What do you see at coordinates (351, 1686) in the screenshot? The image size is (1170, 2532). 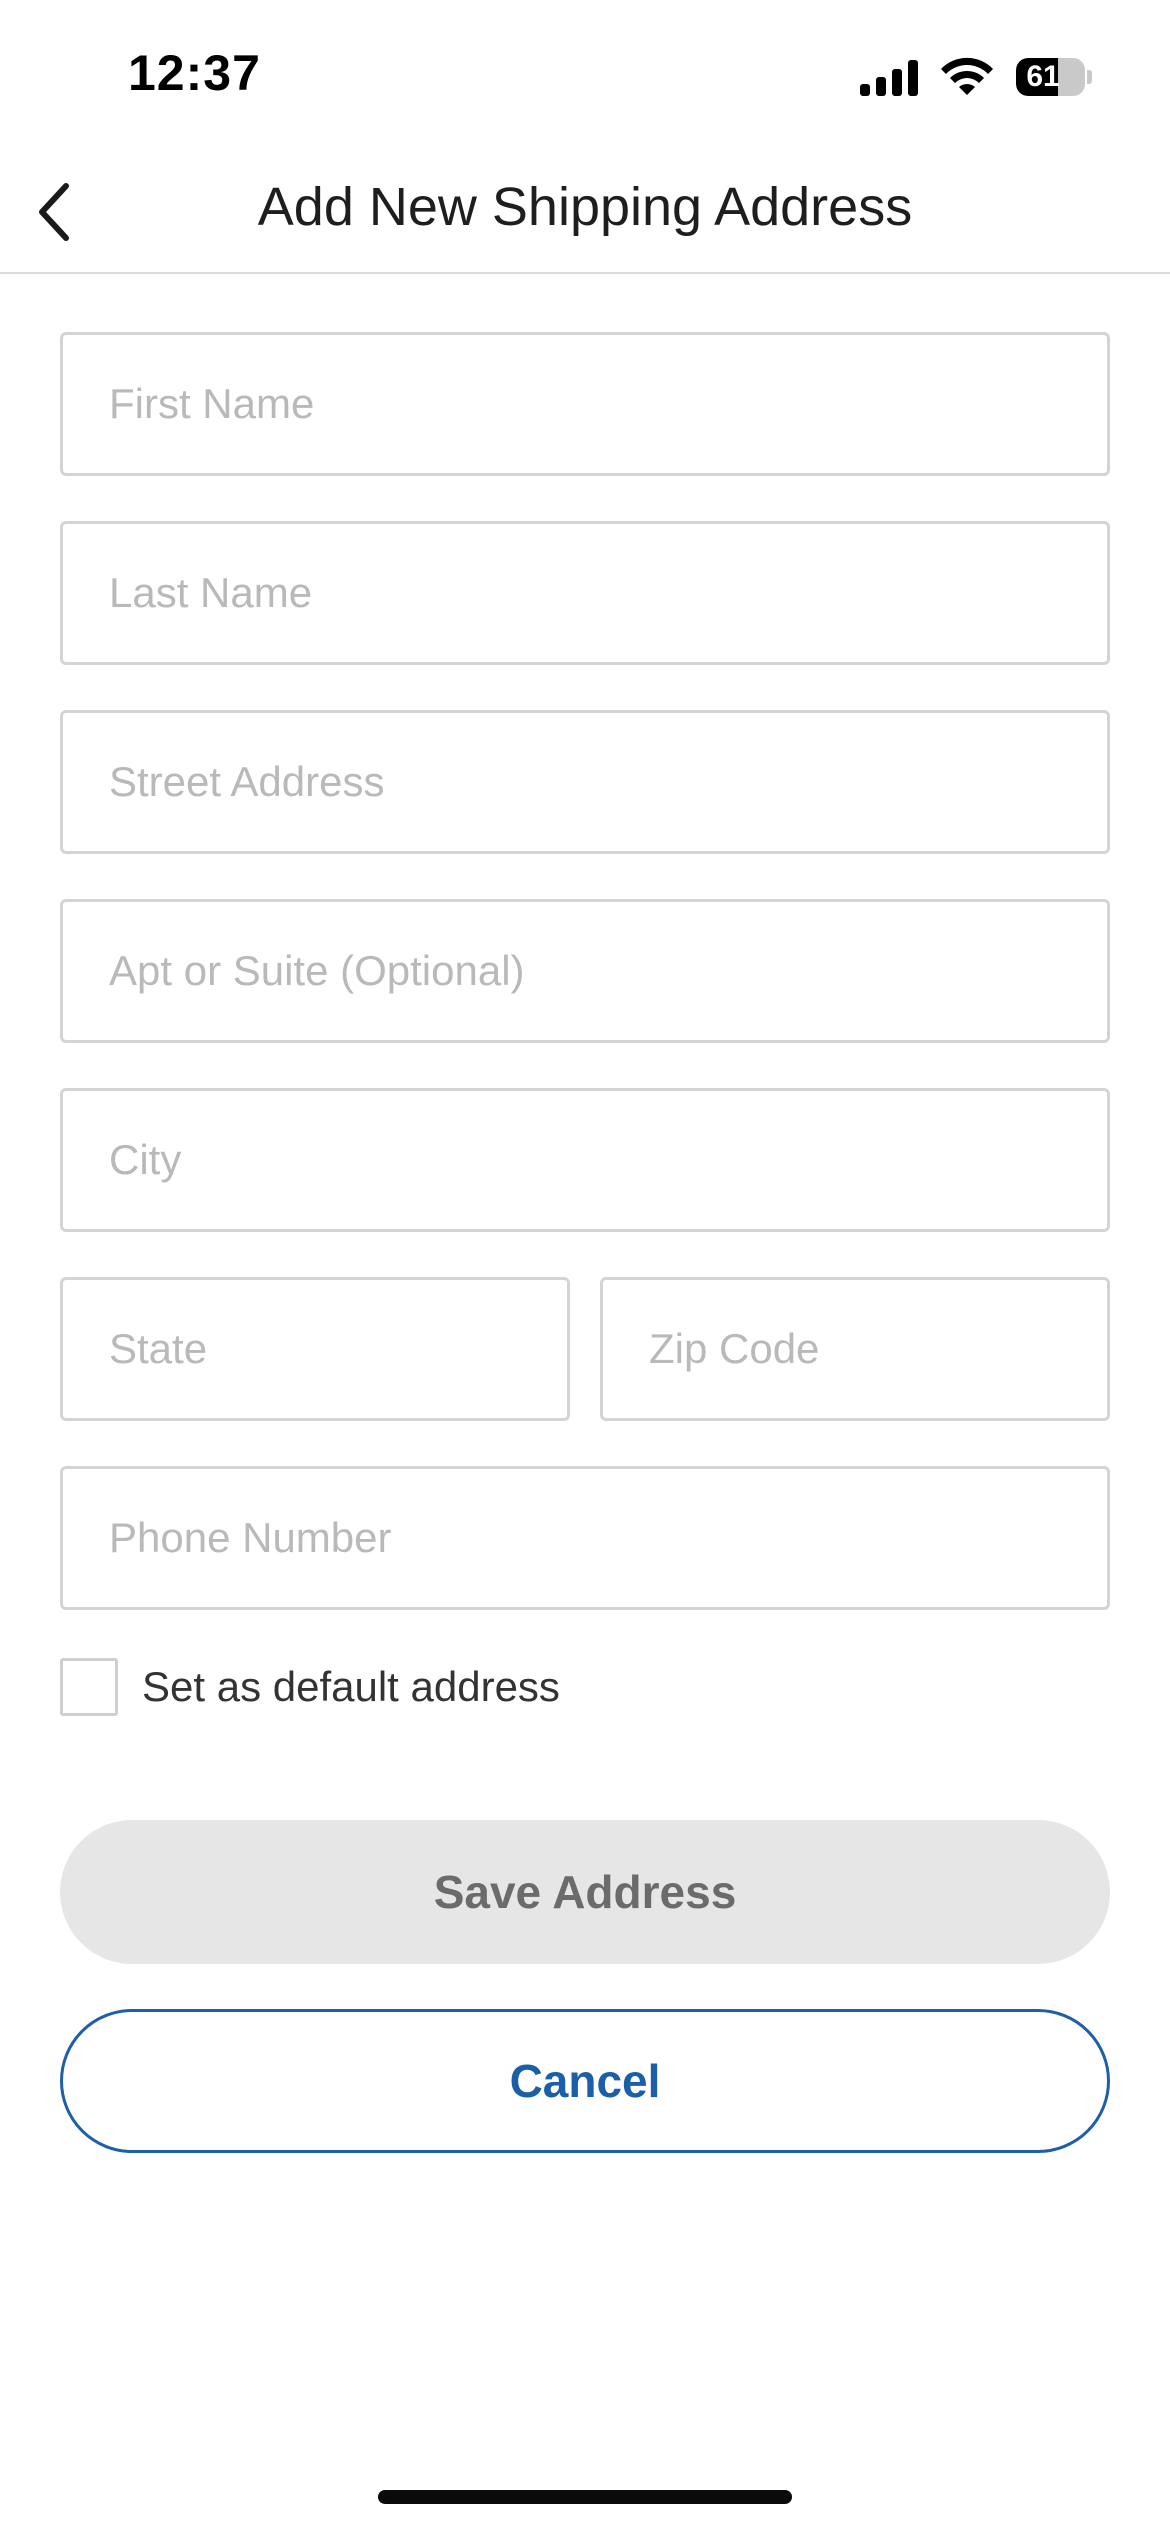 I see `default-address-label: Set as default address` at bounding box center [351, 1686].